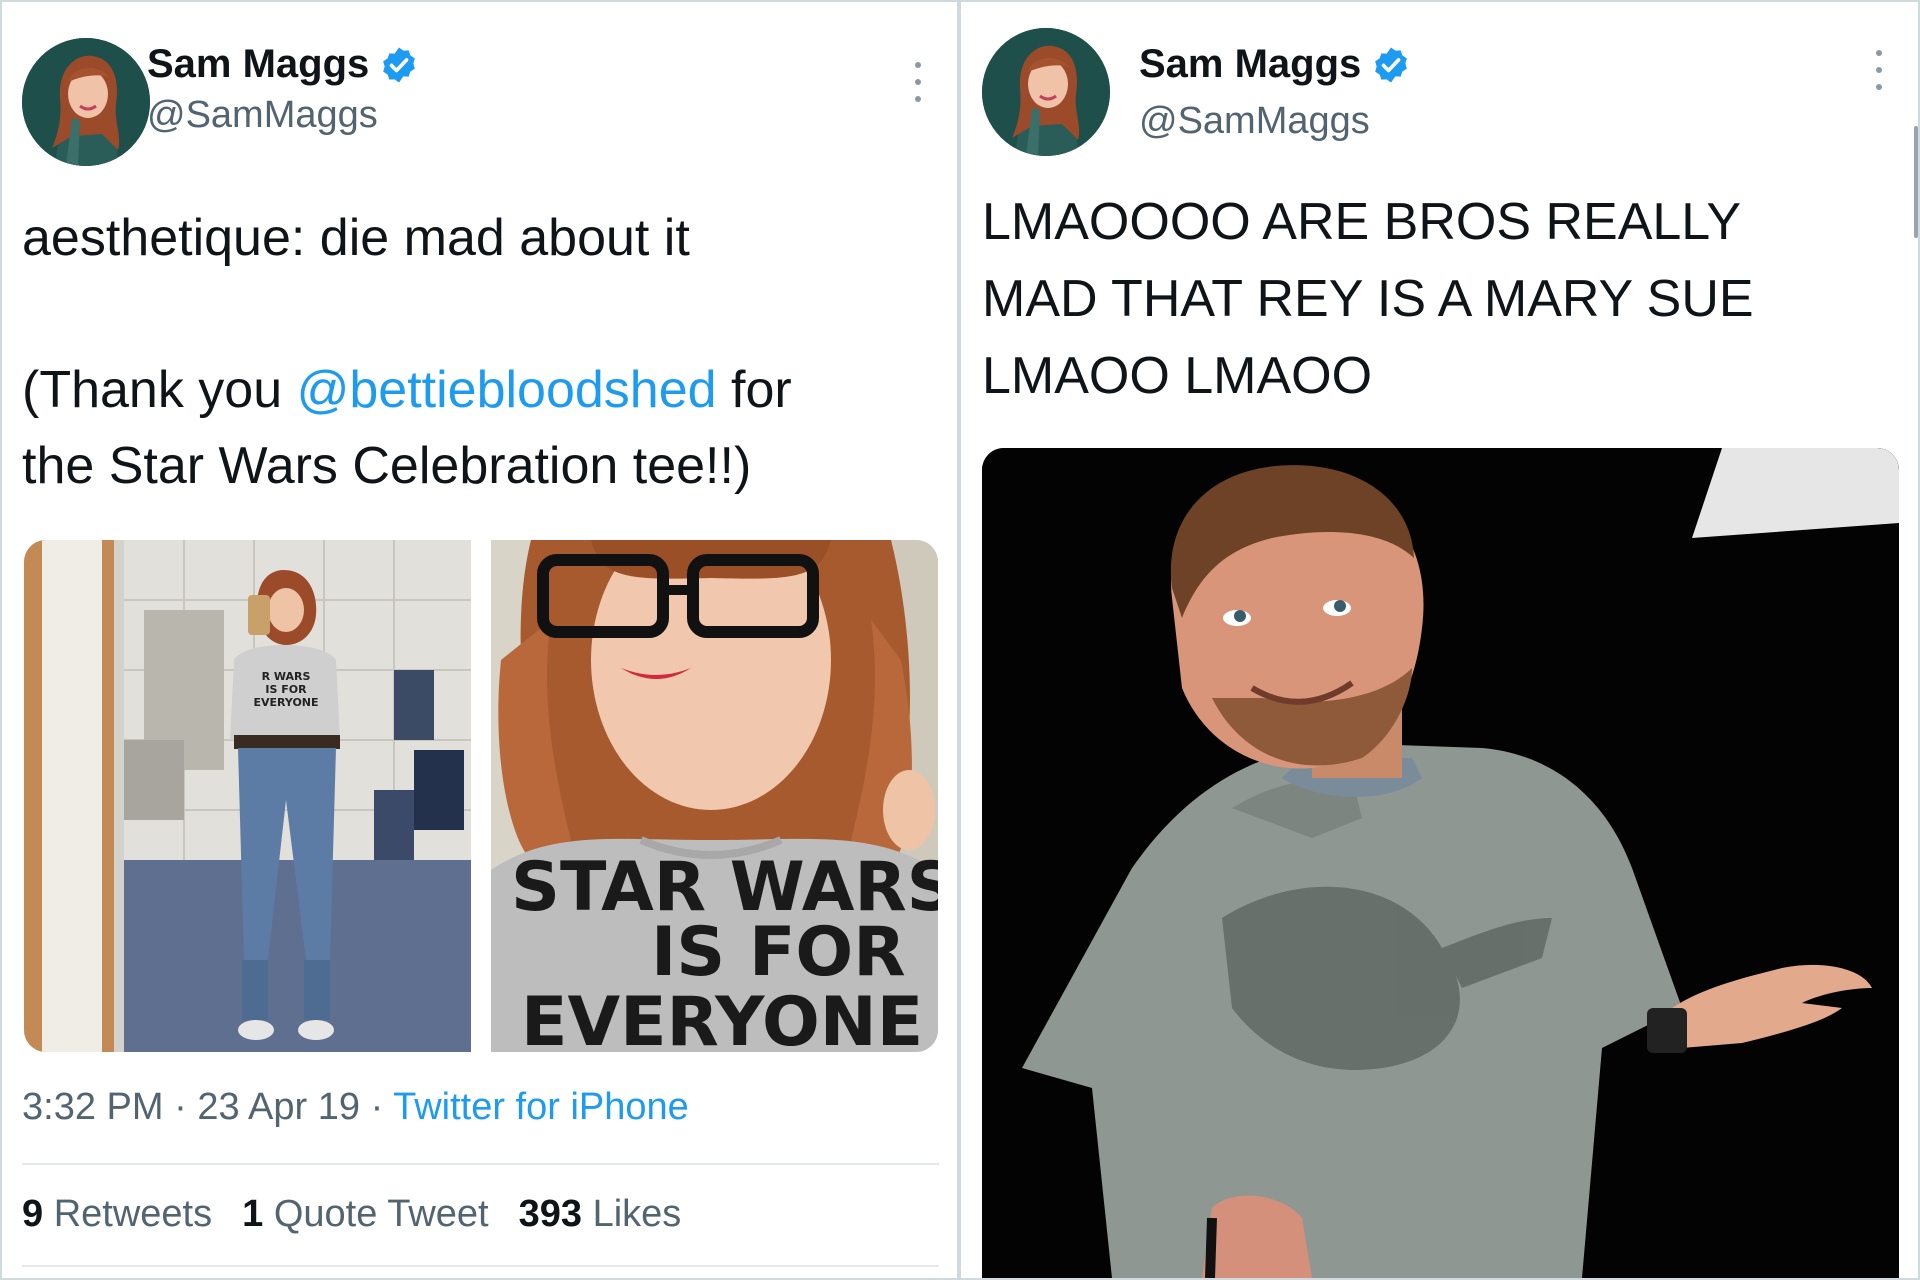 This screenshot has height=1280, width=1920. I want to click on tweet-source-link: Twitter for iPhone, so click(541, 1107).